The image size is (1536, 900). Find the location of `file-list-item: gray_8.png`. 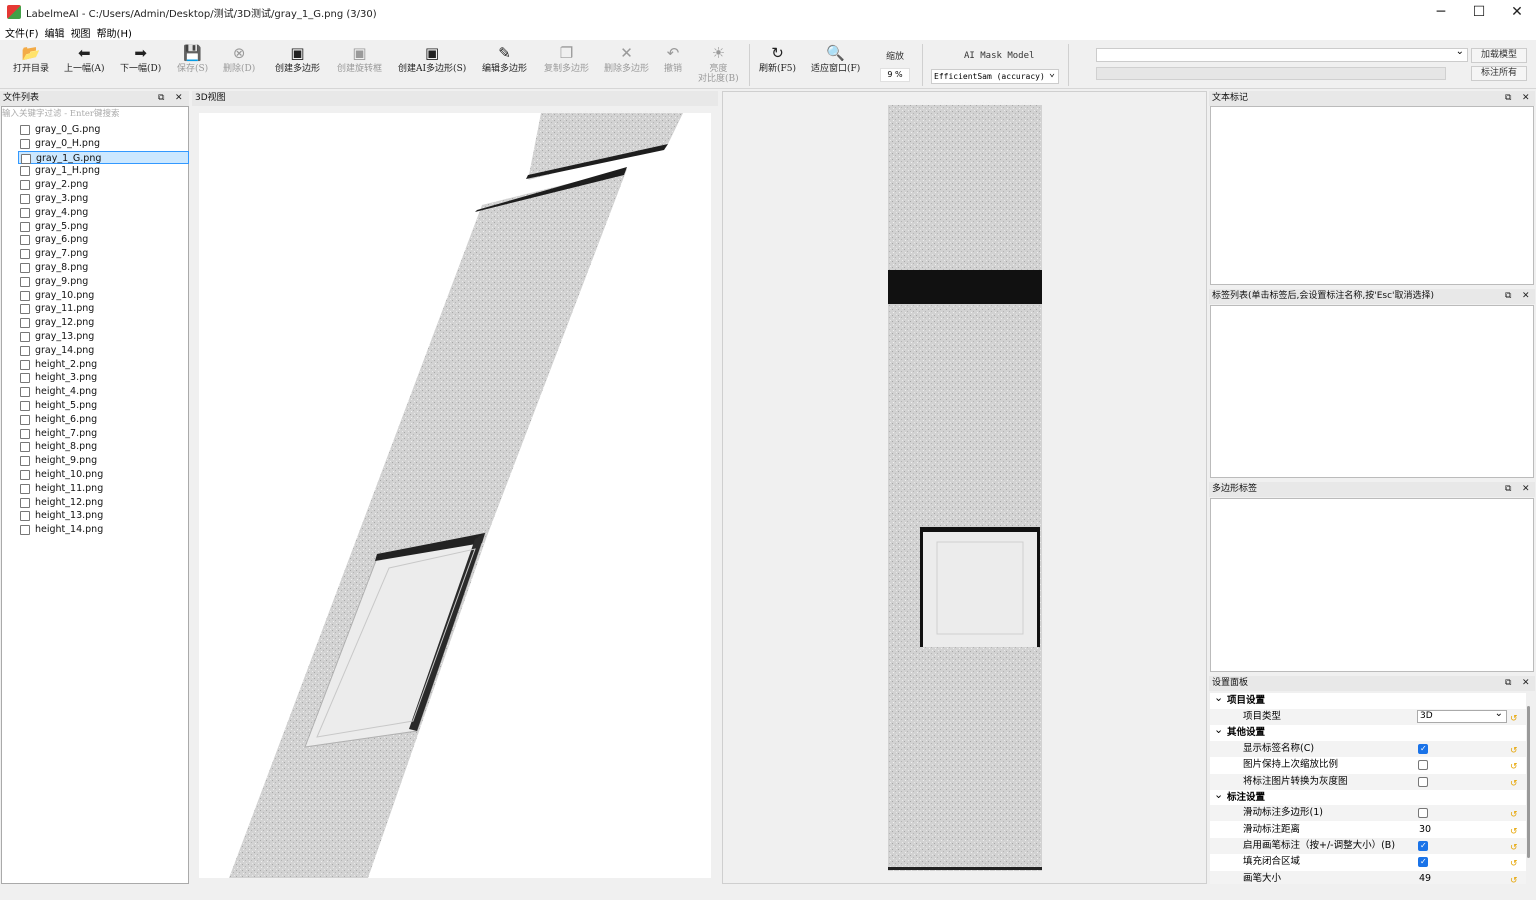

file-list-item: gray_8.png is located at coordinates (103, 267).